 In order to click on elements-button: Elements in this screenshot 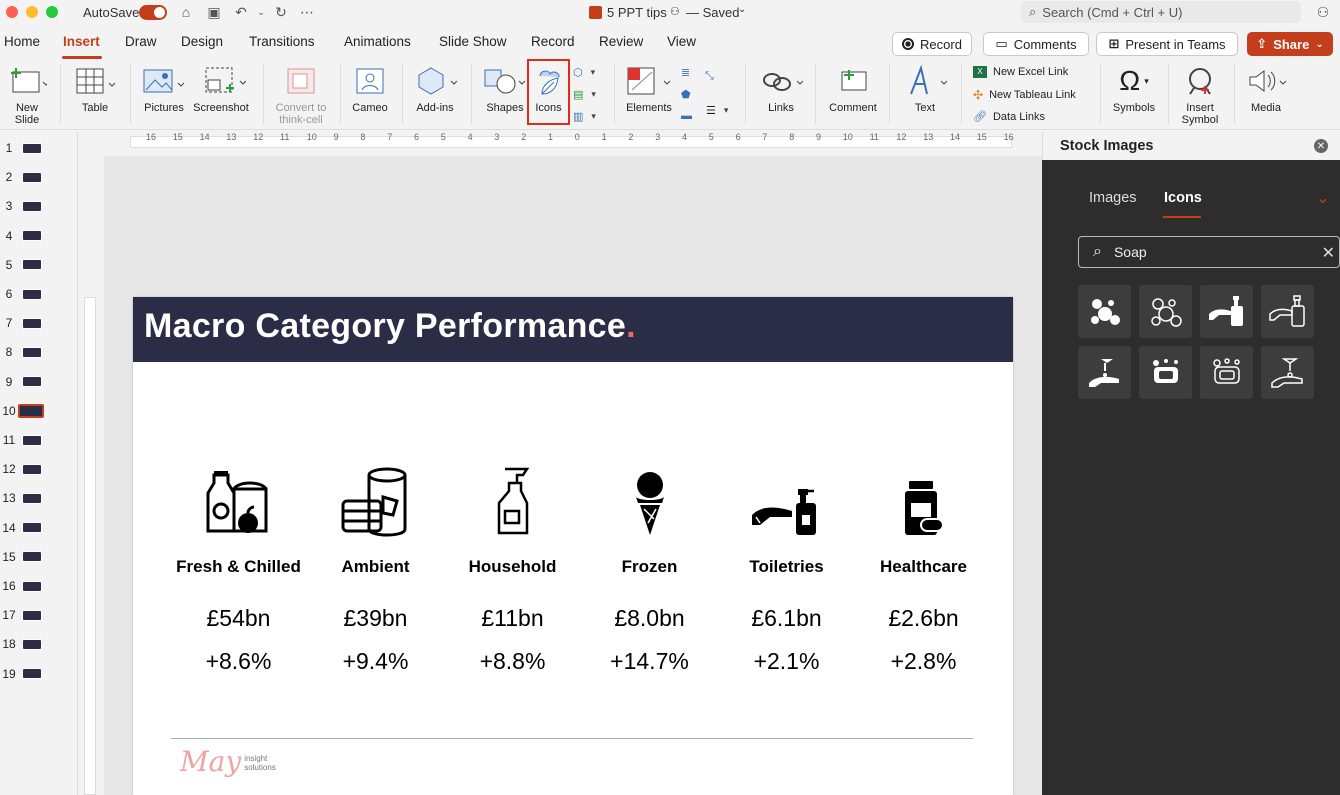, I will do `click(649, 94)`.